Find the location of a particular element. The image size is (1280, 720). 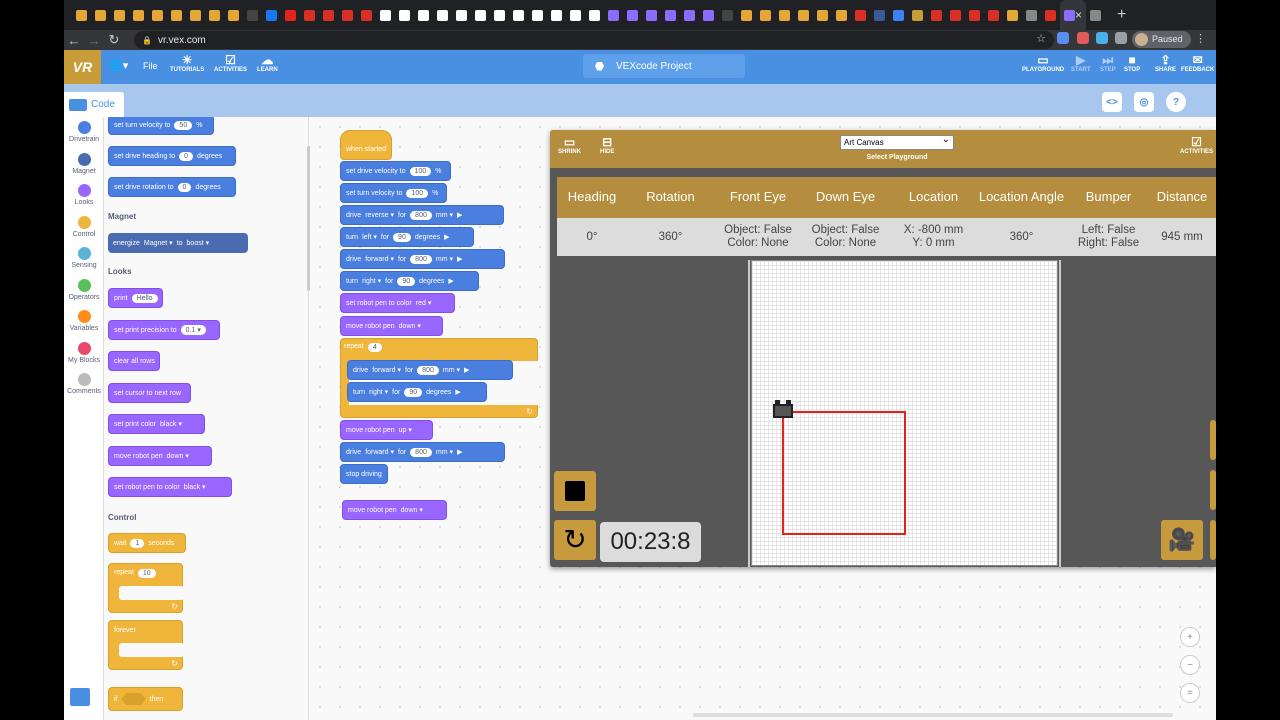

camera-button: 🎥 is located at coordinates (1182, 540).